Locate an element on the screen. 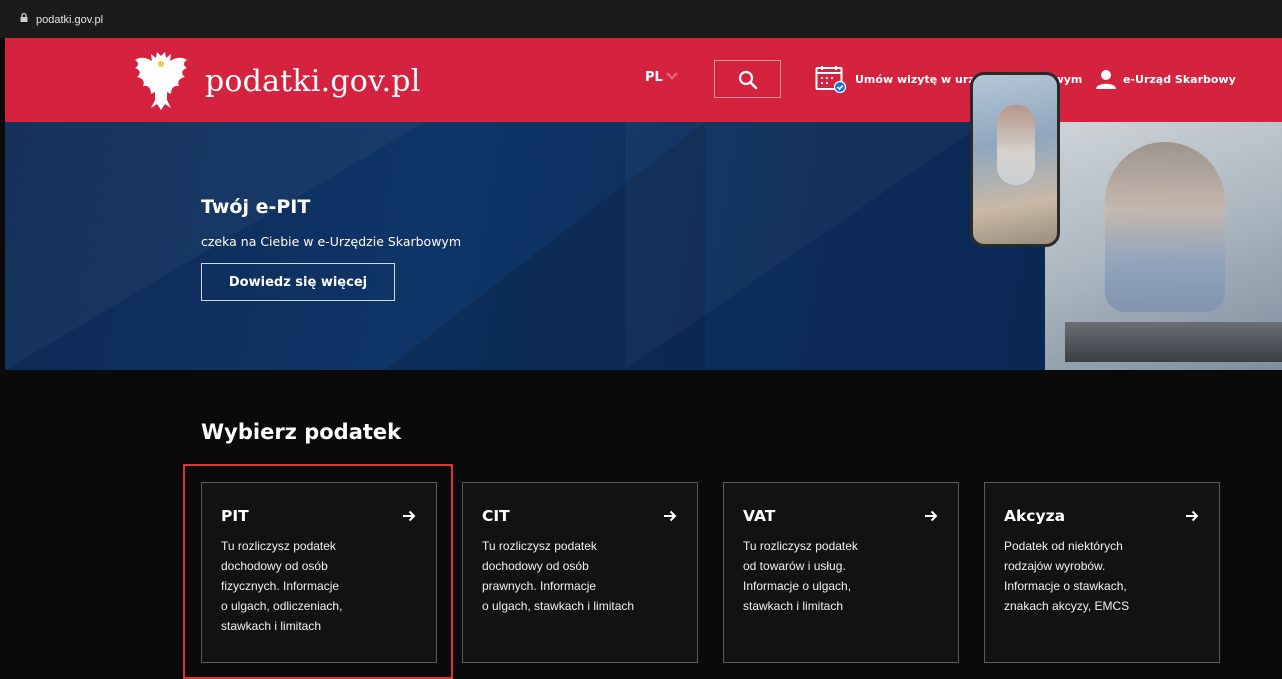 The height and width of the screenshot is (679, 1282). hero-photo-phone is located at coordinates (1015, 159).